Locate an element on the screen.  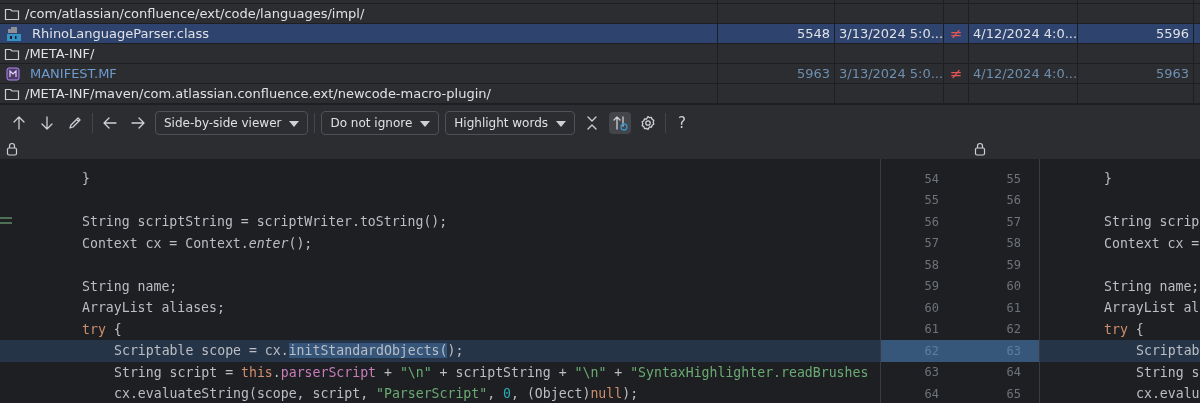
line-number: 65 is located at coordinates (1013, 393).